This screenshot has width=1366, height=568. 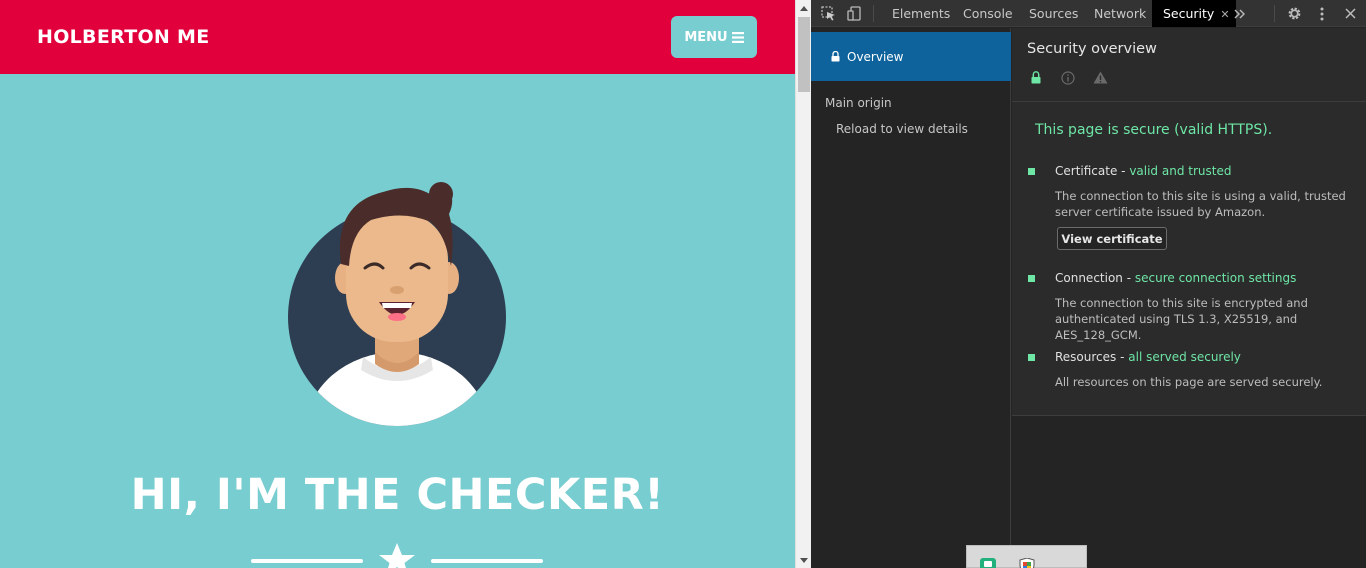 I want to click on secure-summary: This page is secure (valid HTTPS)., so click(x=1154, y=130).